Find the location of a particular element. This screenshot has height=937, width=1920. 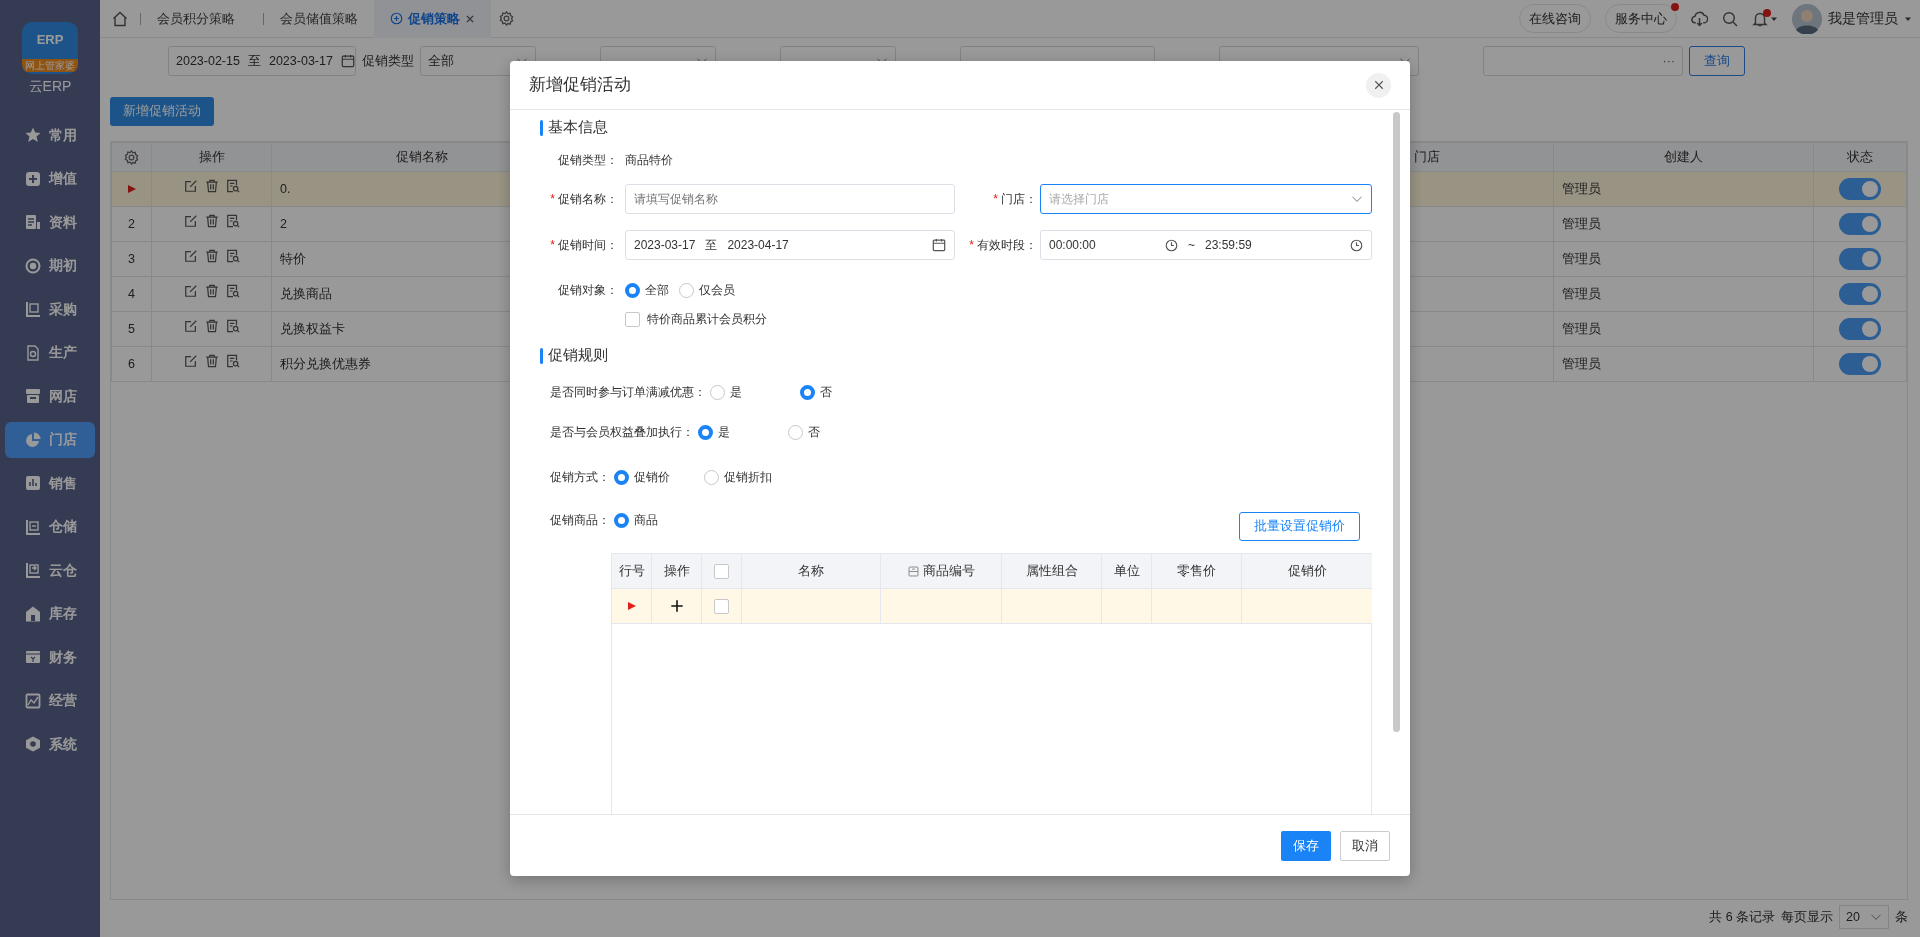

home-icon is located at coordinates (120, 18).